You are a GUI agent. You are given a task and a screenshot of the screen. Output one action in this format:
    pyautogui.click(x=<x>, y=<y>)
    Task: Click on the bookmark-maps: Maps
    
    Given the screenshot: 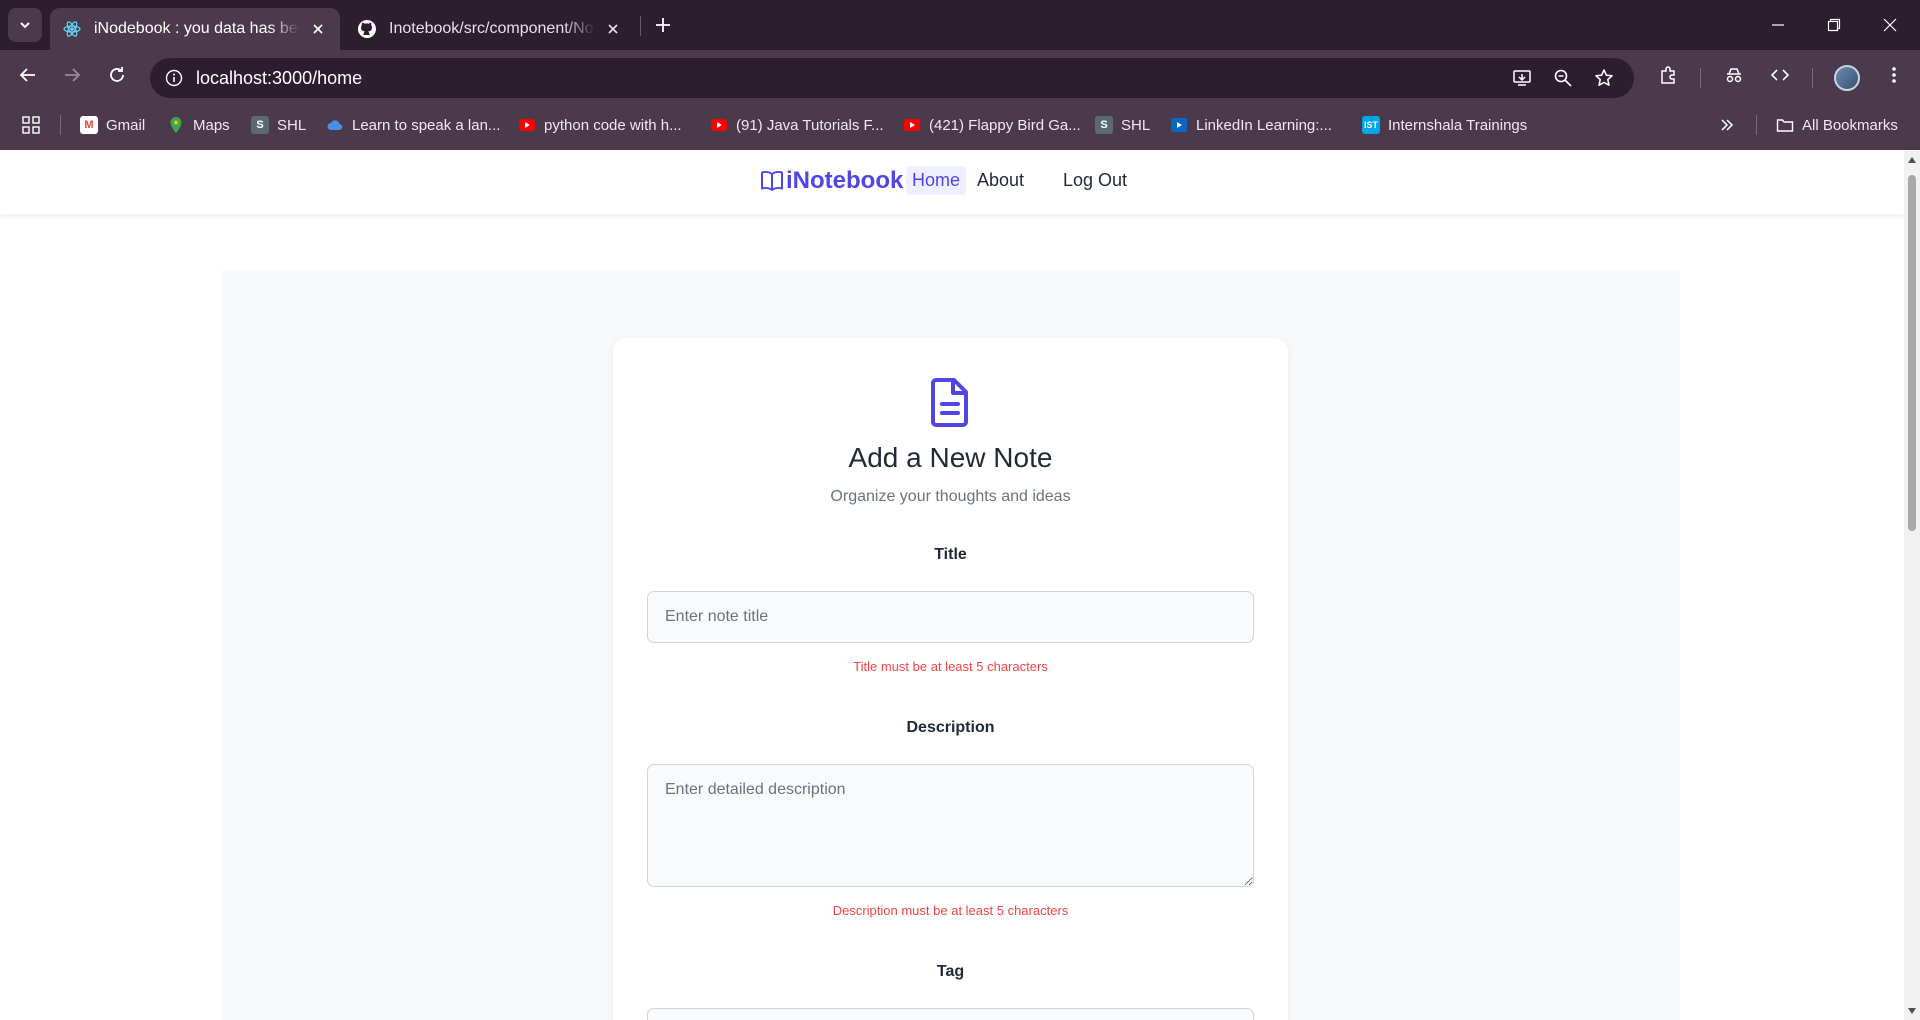 What is the action you would take?
    pyautogui.click(x=198, y=125)
    